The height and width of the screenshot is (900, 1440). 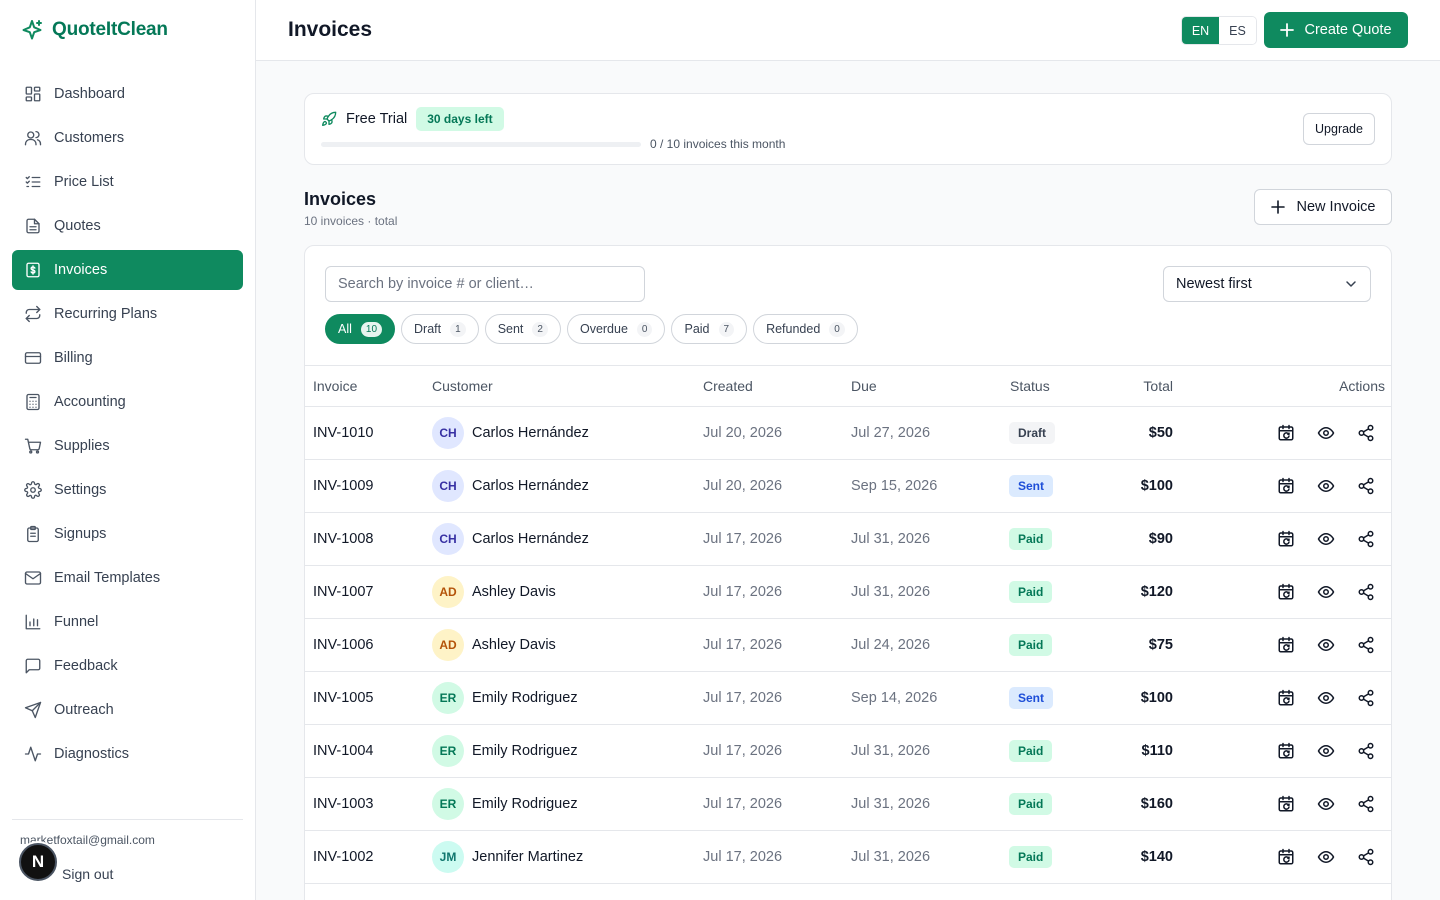 What do you see at coordinates (360, 329) in the screenshot?
I see `filter-chip-all: All 10` at bounding box center [360, 329].